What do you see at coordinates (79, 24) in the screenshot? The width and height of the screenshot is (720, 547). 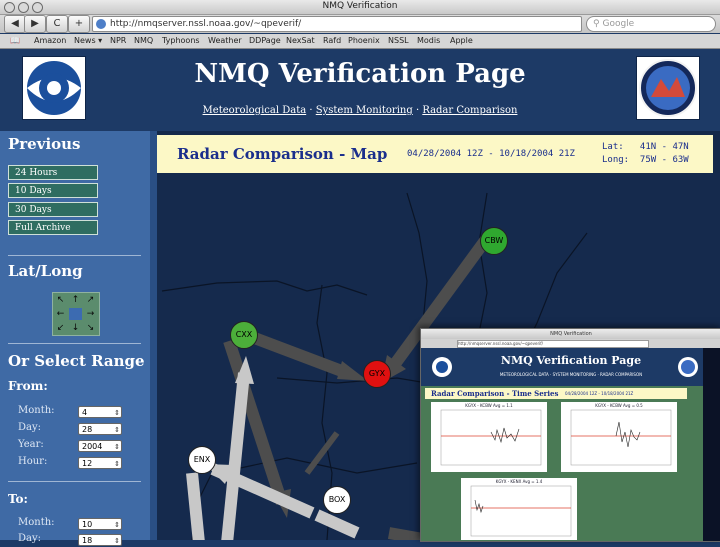 I see `add-bookmark-button: +` at bounding box center [79, 24].